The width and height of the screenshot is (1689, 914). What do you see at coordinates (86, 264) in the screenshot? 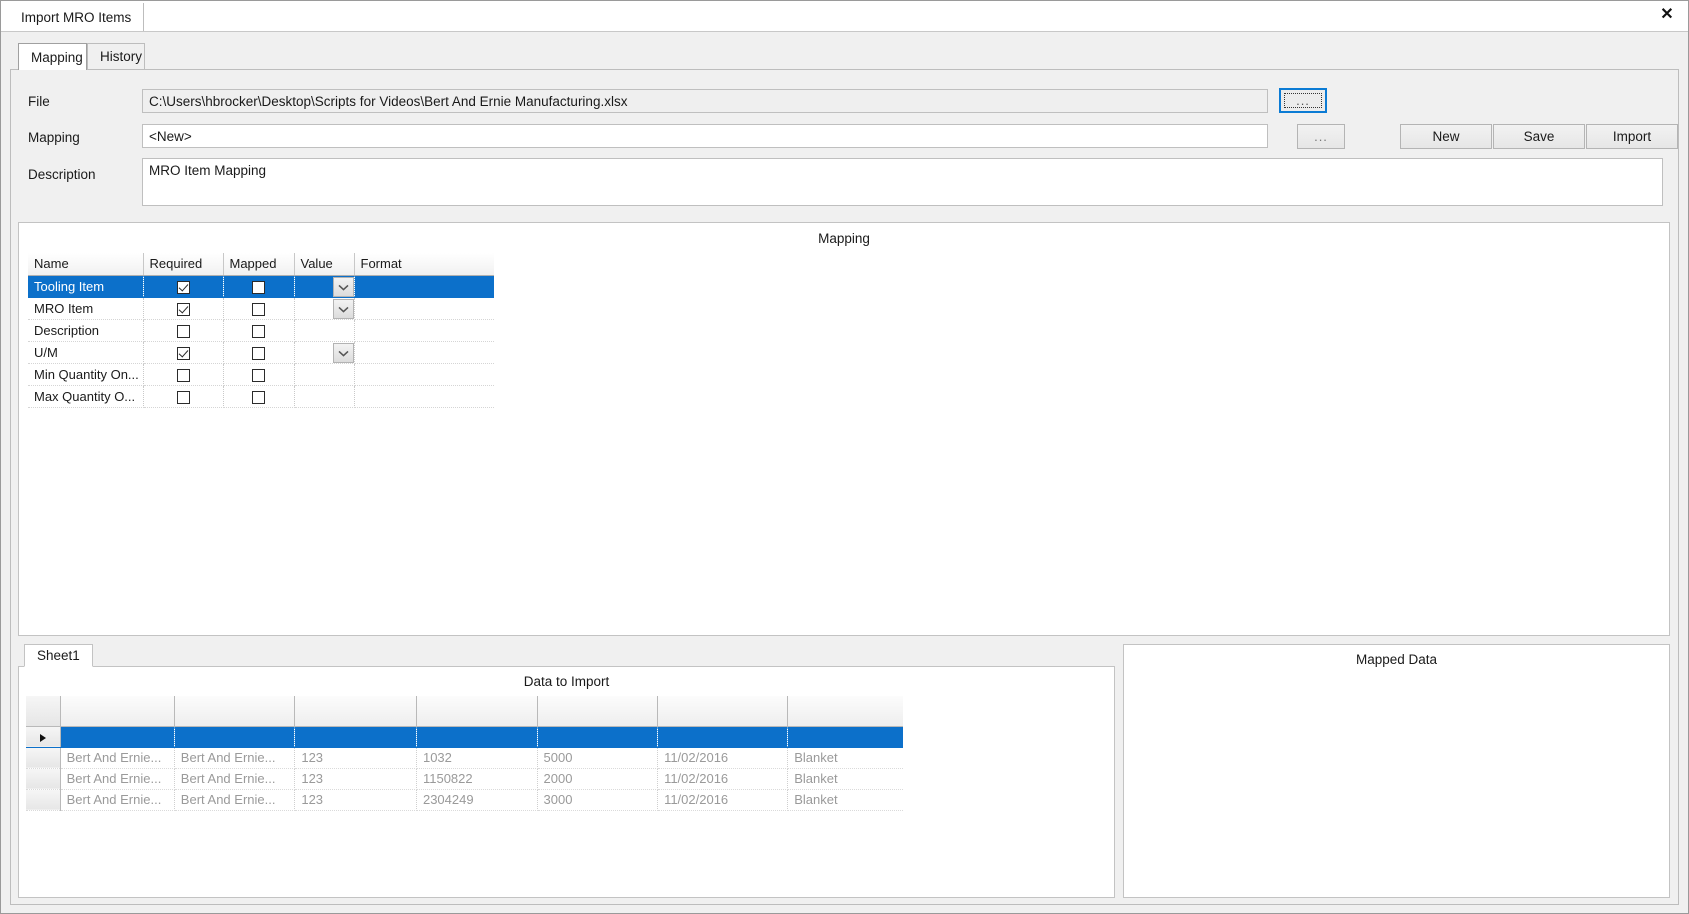
I see `column-header-name: Name` at bounding box center [86, 264].